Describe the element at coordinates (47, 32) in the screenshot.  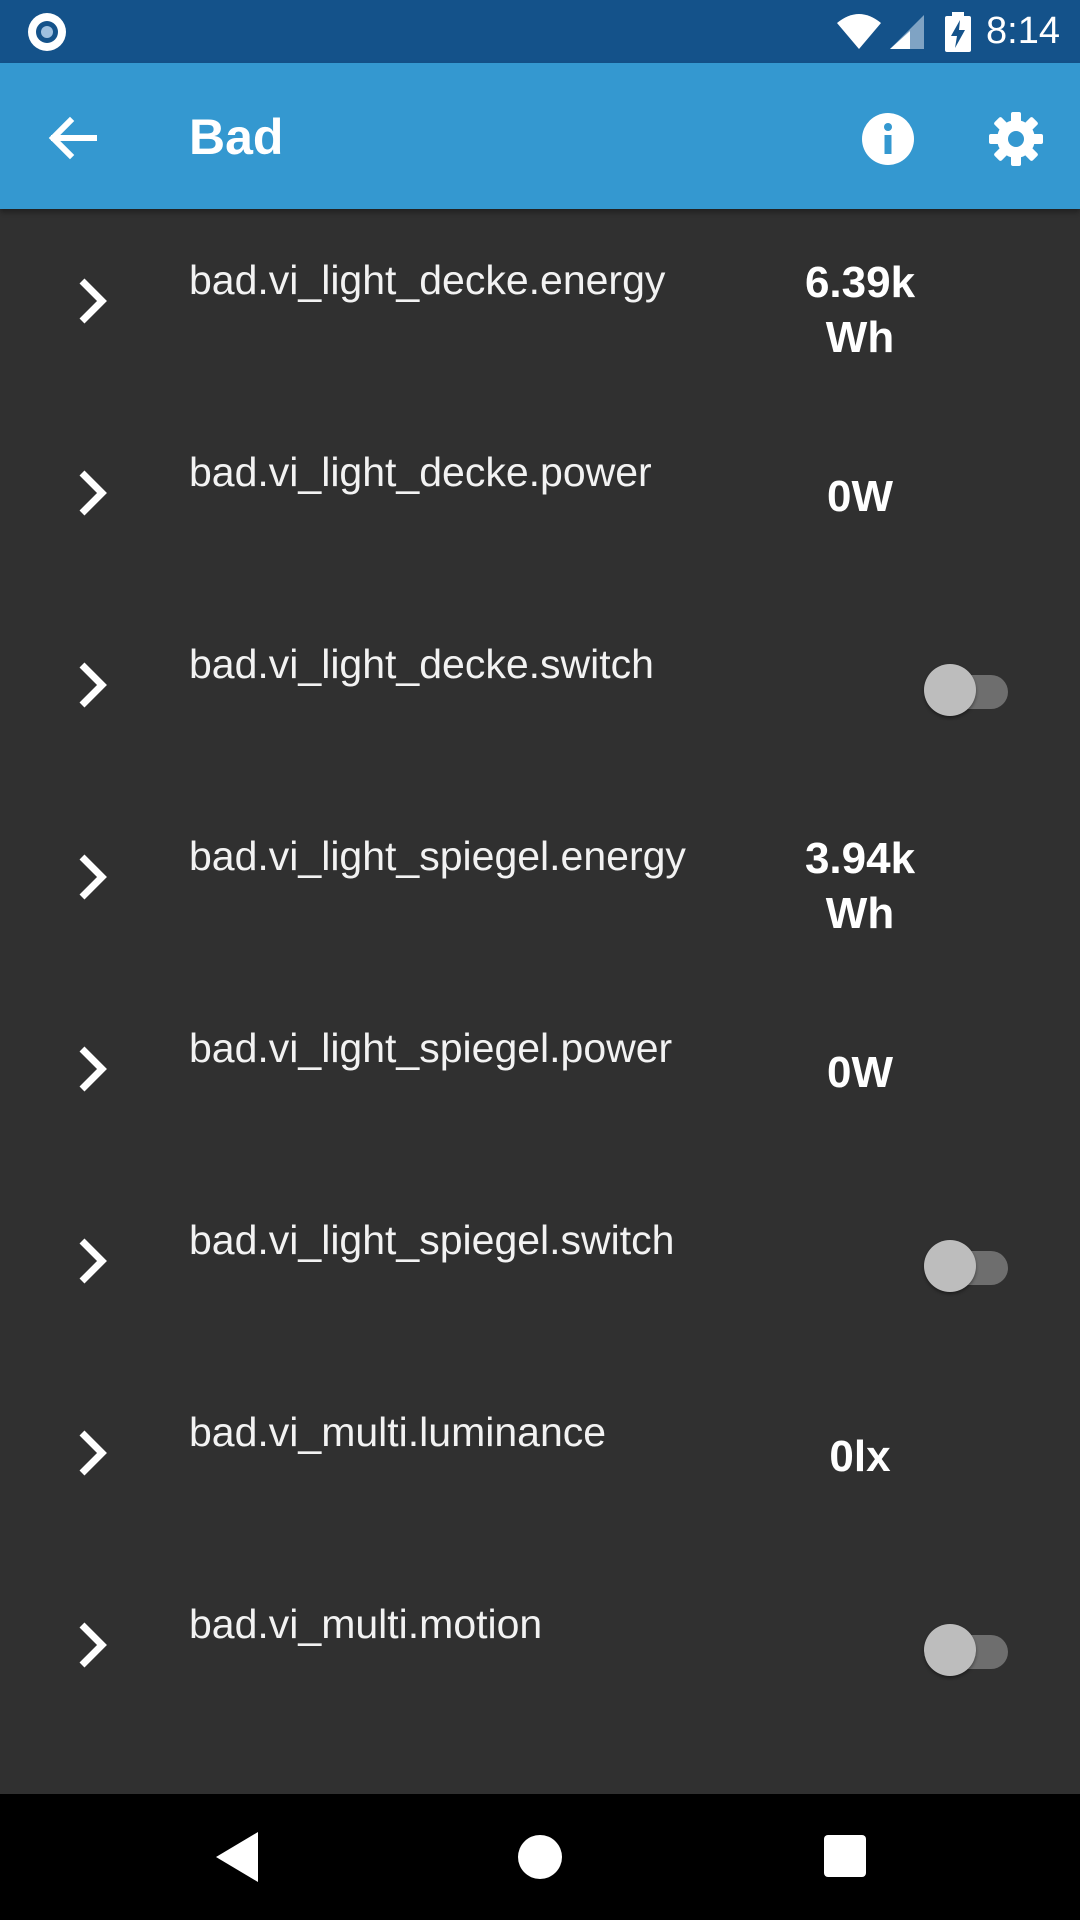
I see `record-icon` at that location.